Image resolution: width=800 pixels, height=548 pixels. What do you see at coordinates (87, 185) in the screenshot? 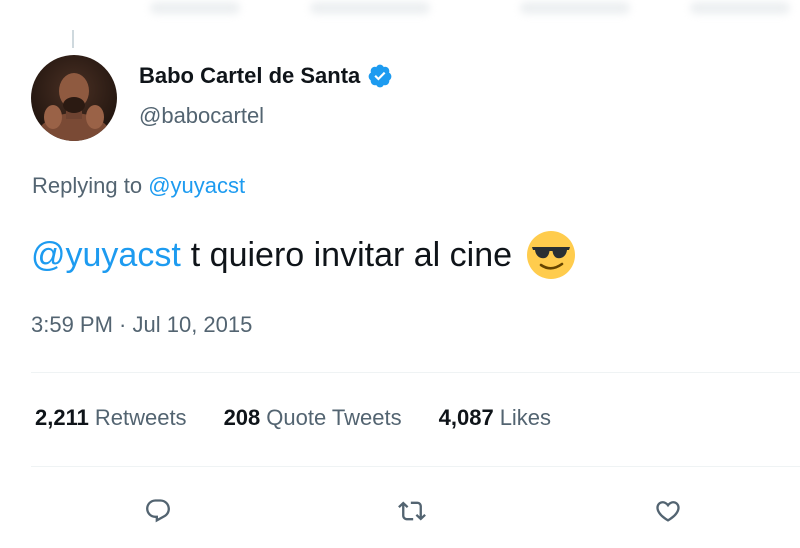
I see `replying-to-prefix: Replying to` at bounding box center [87, 185].